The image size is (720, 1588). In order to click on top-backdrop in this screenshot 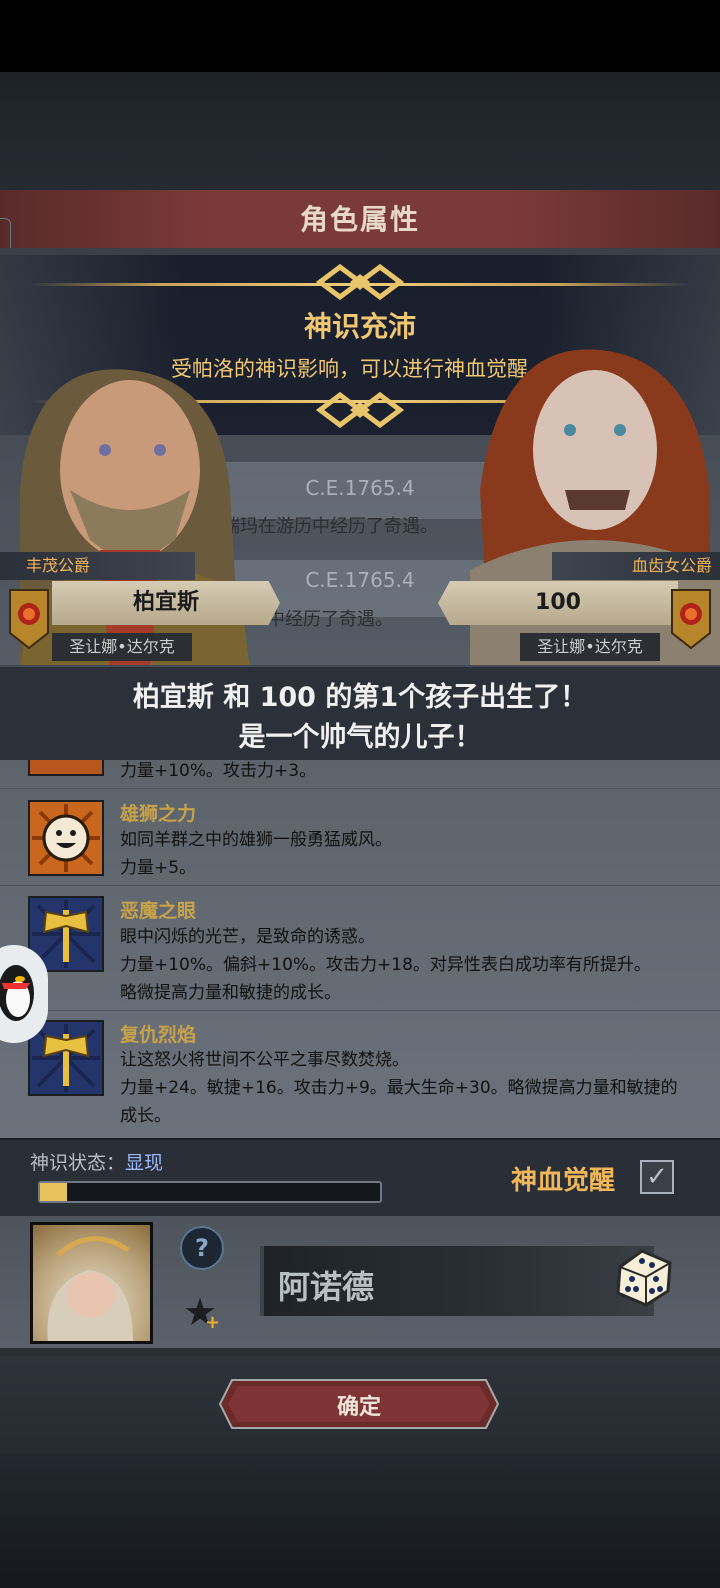, I will do `click(360, 131)`.